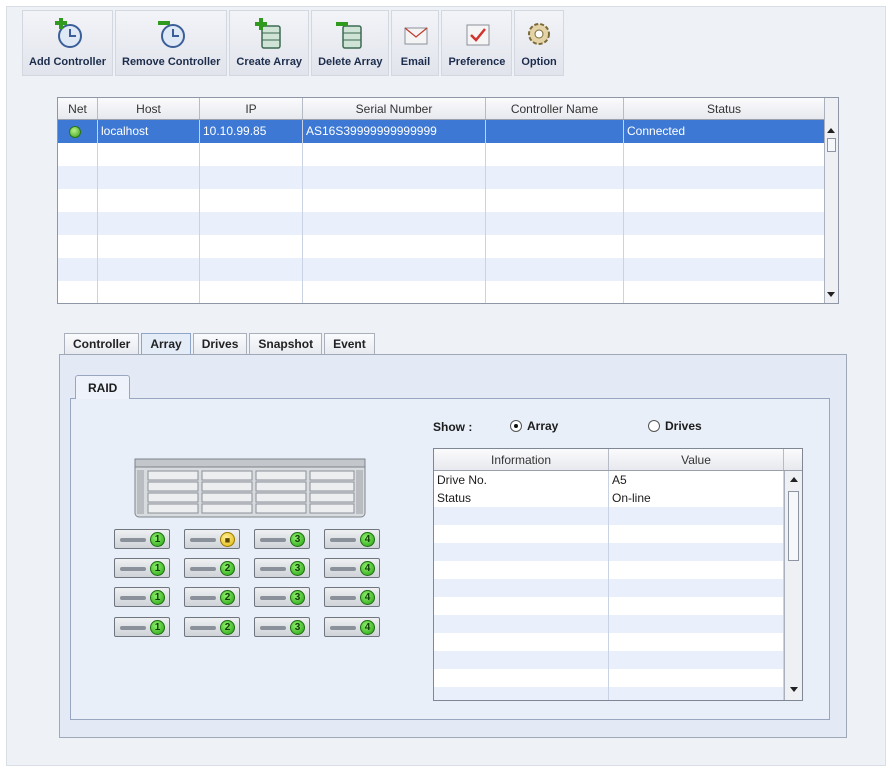 This screenshot has width=892, height=771. What do you see at coordinates (555, 131) in the screenshot?
I see `controller-name-cell` at bounding box center [555, 131].